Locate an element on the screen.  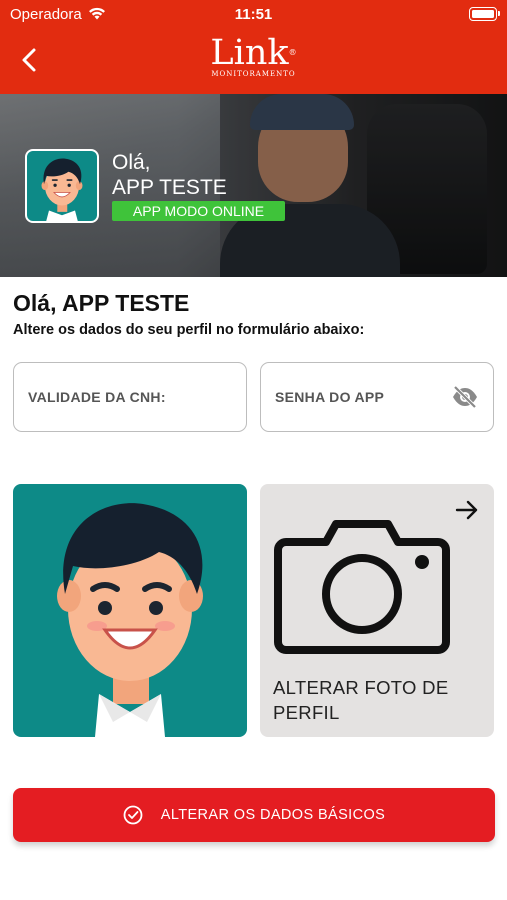
battery-icon is located at coordinates (484, 14).